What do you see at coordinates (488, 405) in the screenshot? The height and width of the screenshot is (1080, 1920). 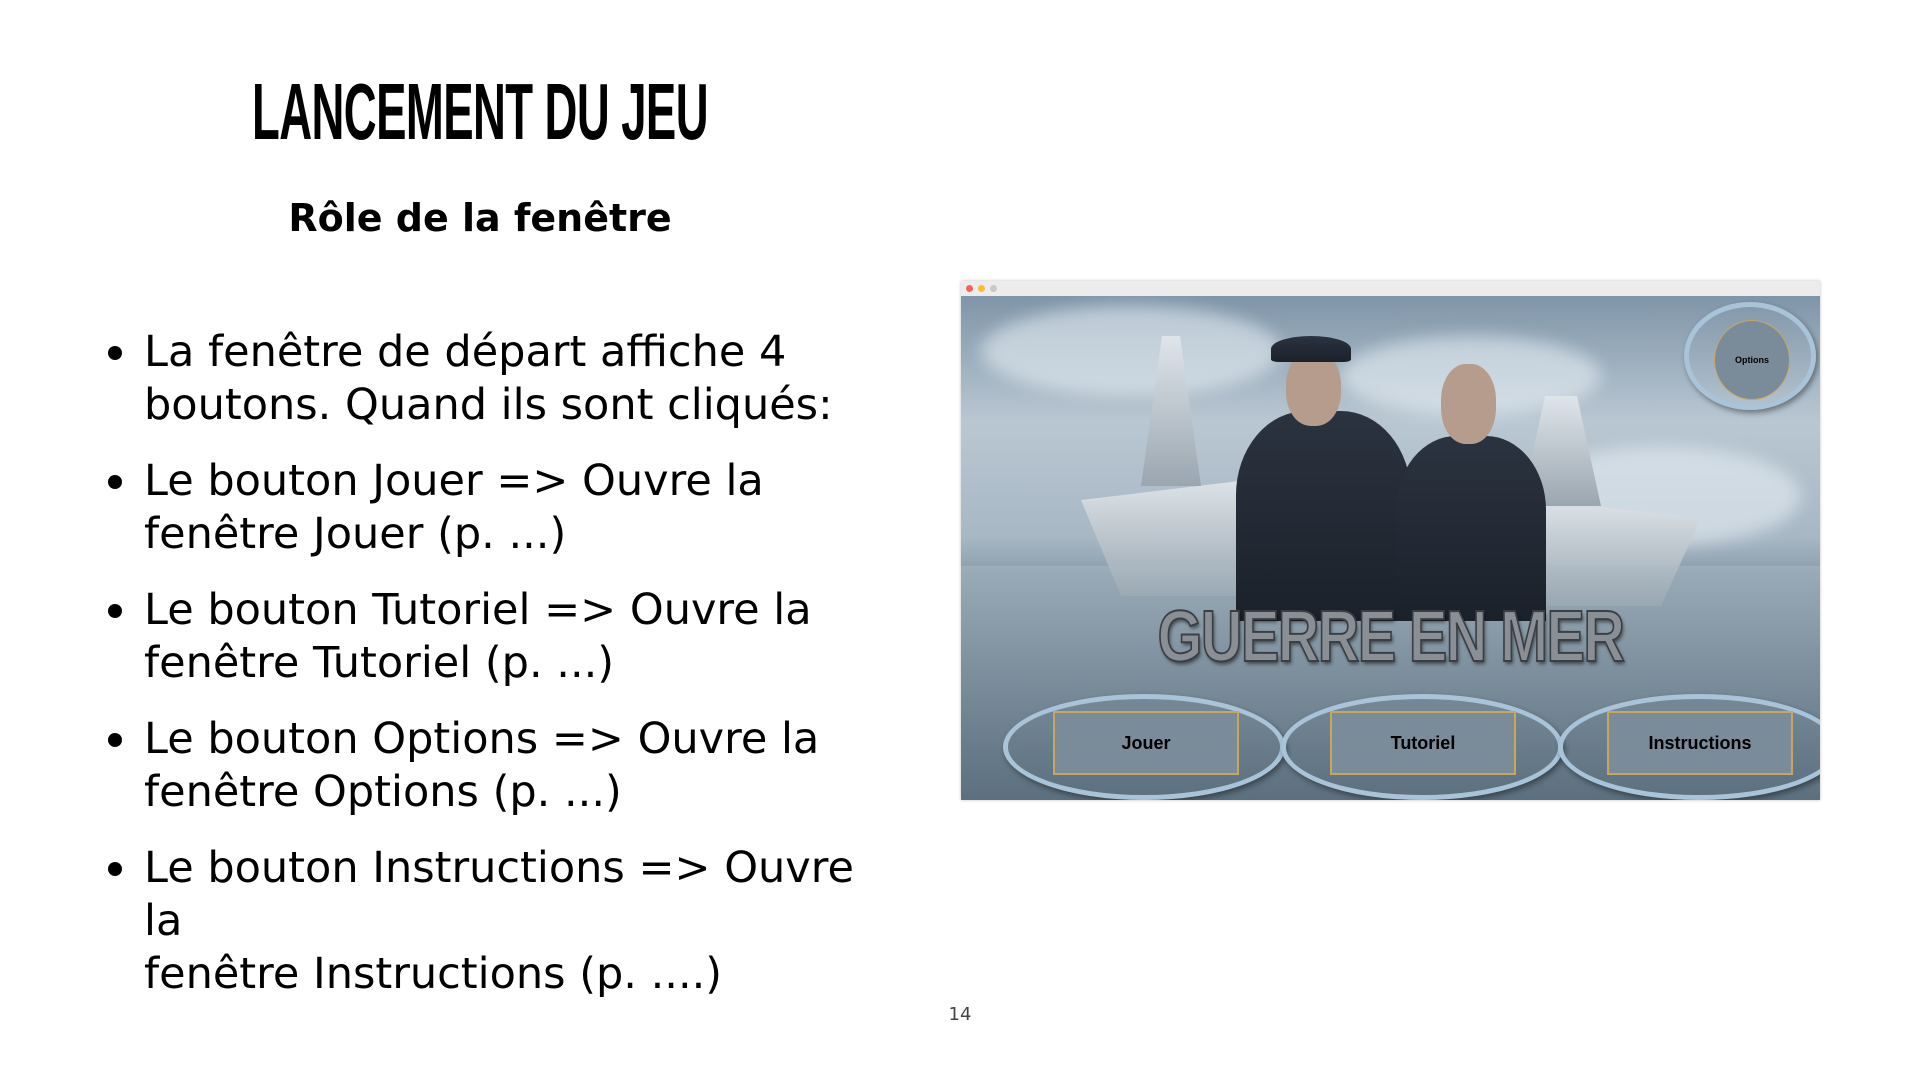 I see `bullet-text: boutons. Quand ils sont cliqués:` at bounding box center [488, 405].